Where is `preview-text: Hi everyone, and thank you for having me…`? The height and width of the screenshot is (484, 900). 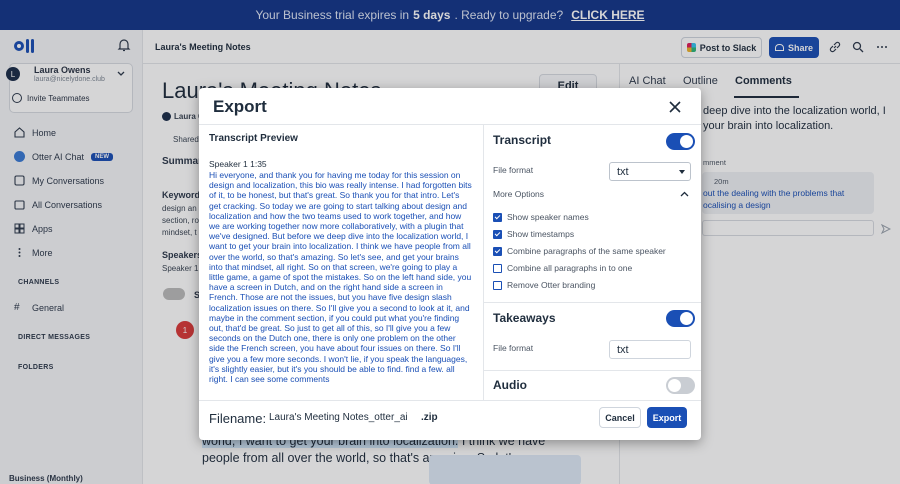
preview-text: Hi everyone, and thank you for having me… is located at coordinates (340, 277).